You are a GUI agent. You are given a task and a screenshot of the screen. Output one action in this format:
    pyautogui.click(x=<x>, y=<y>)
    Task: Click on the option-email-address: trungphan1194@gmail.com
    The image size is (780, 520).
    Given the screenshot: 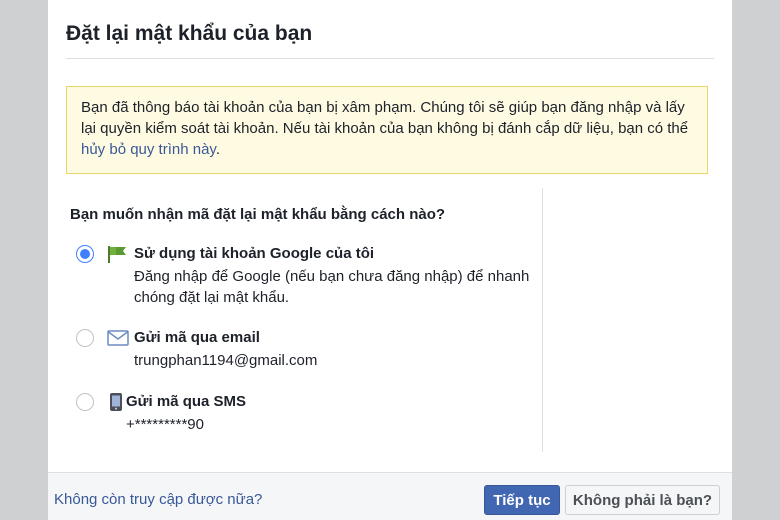 What is the action you would take?
    pyautogui.click(x=226, y=360)
    